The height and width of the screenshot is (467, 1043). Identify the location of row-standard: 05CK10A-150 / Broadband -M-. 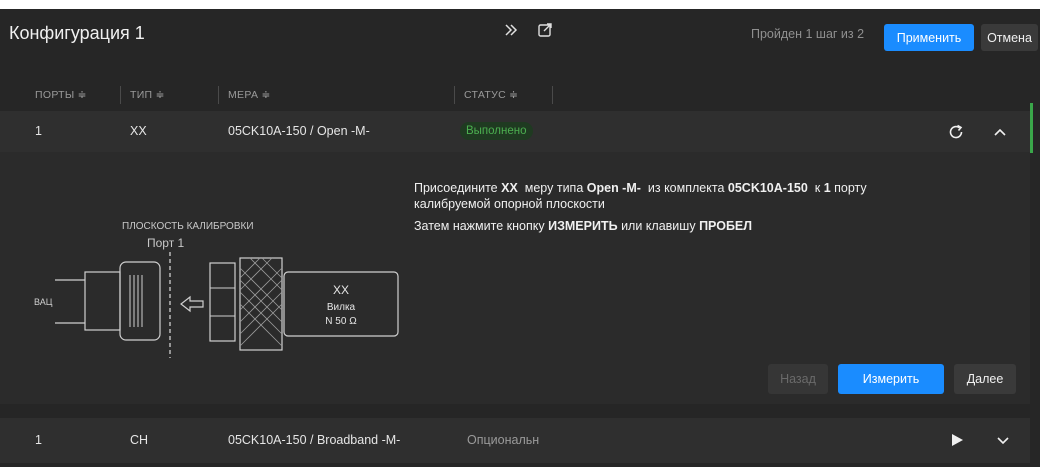
(314, 440).